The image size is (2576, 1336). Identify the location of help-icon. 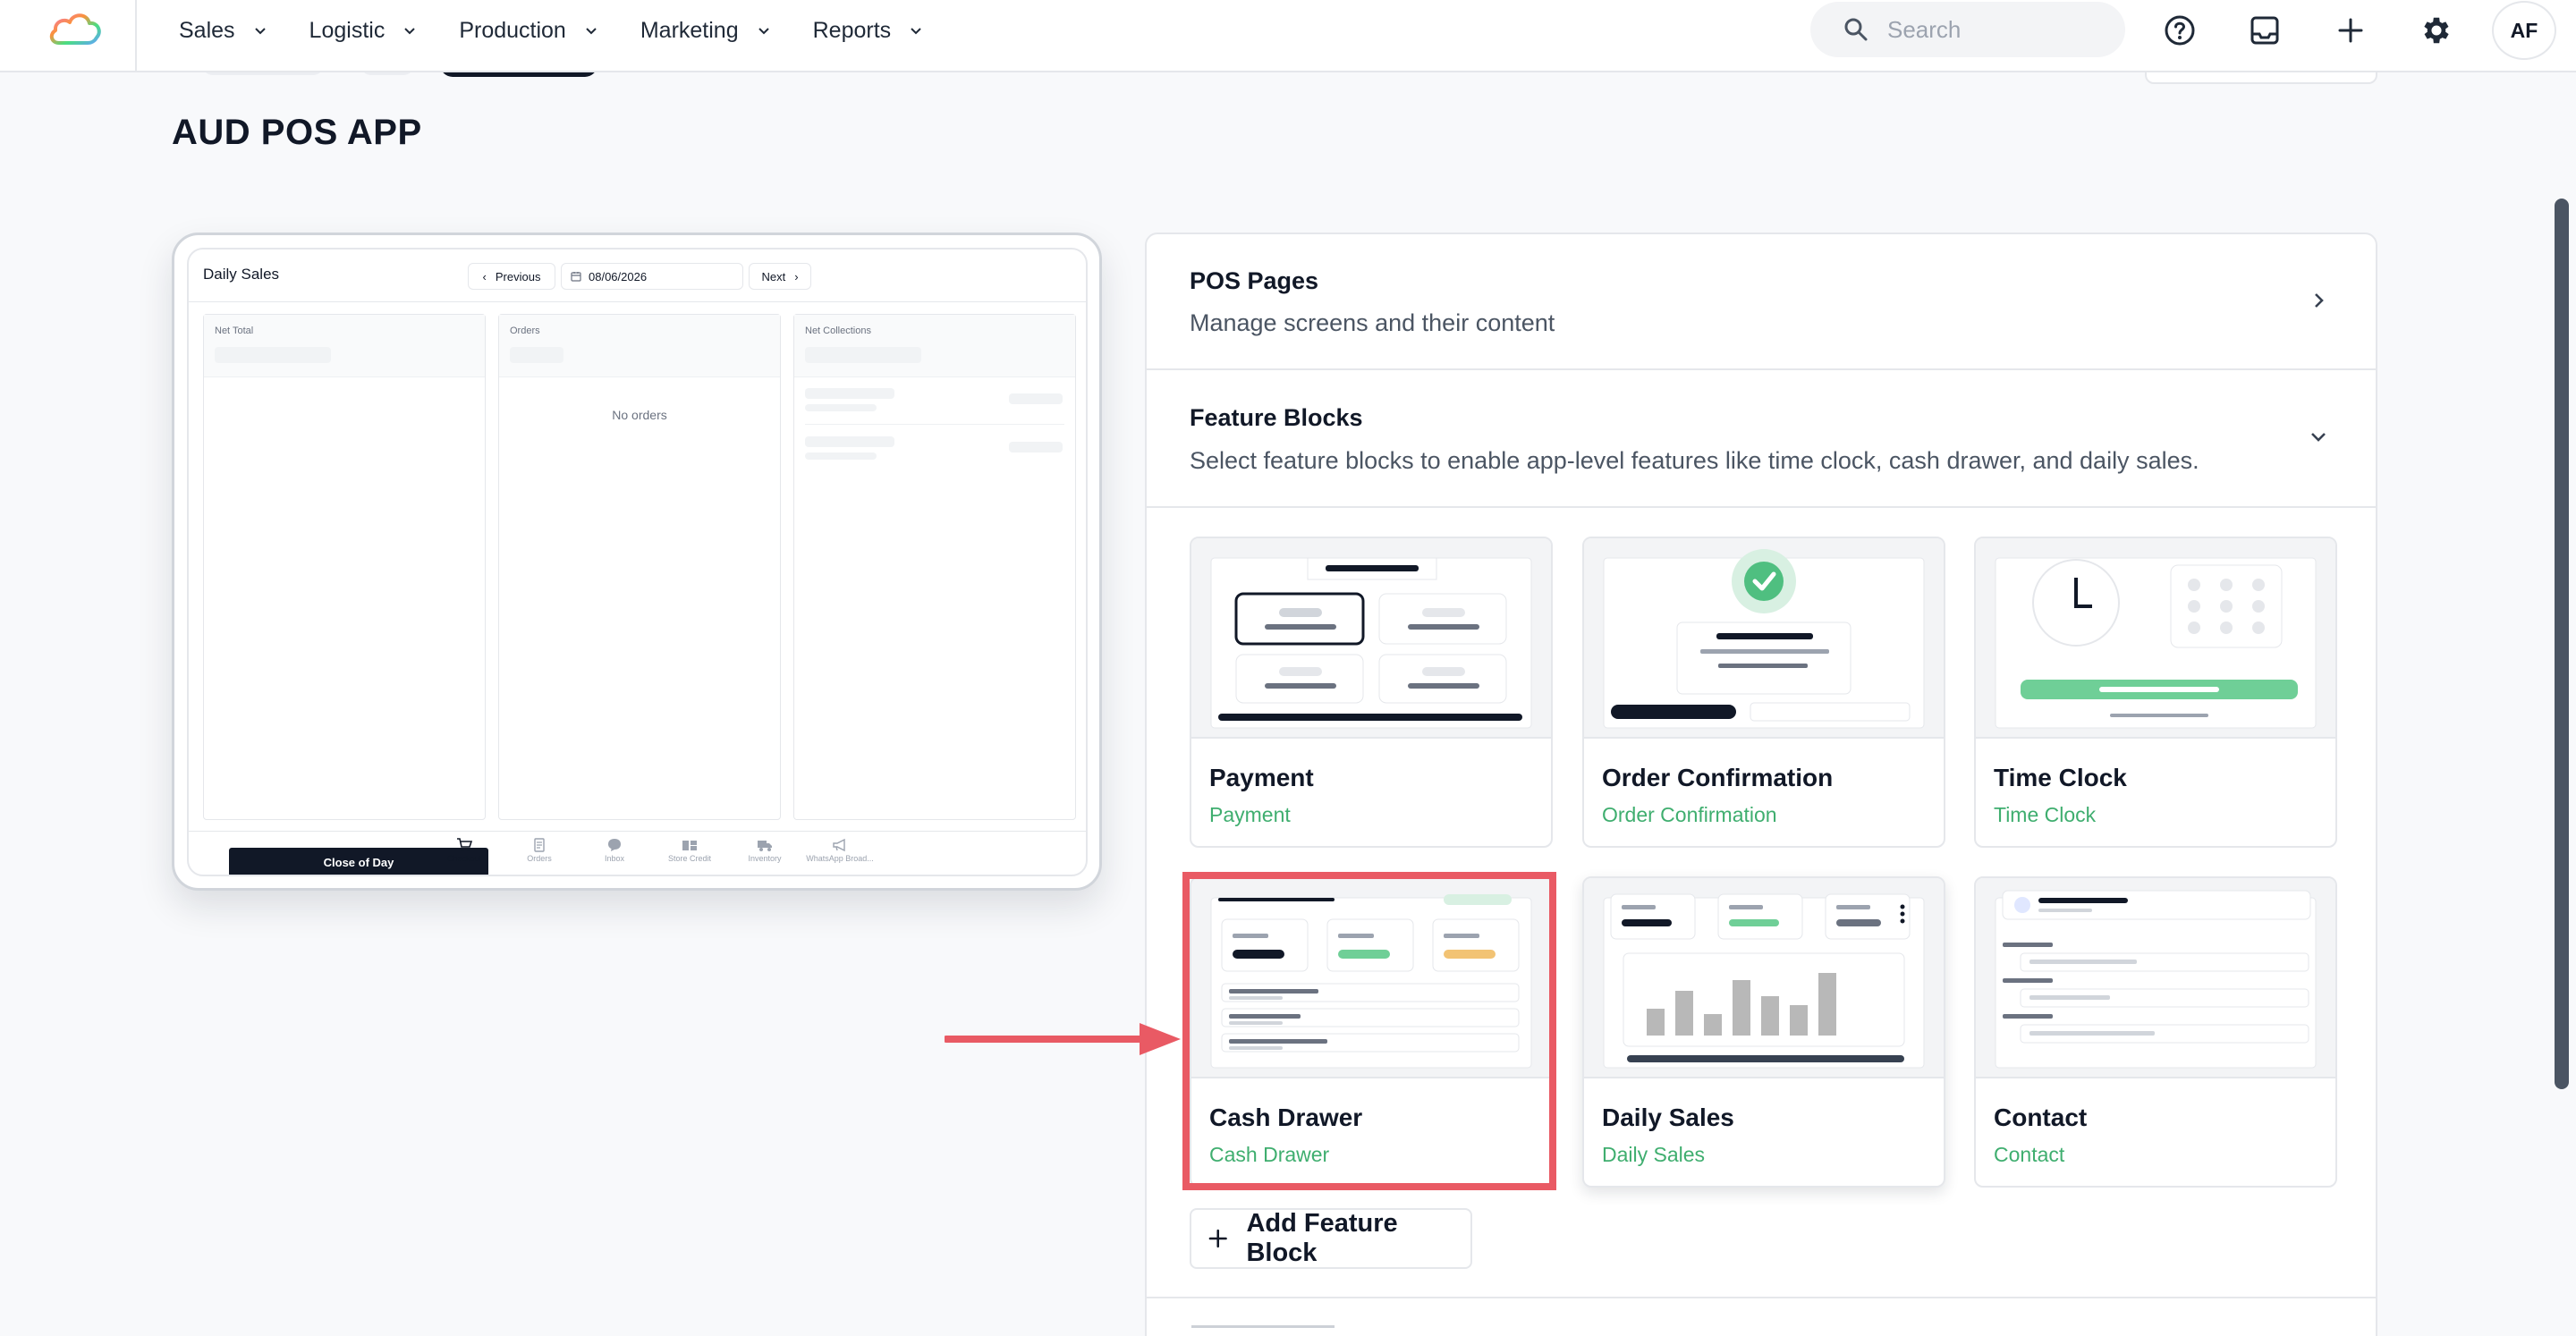
(2180, 31).